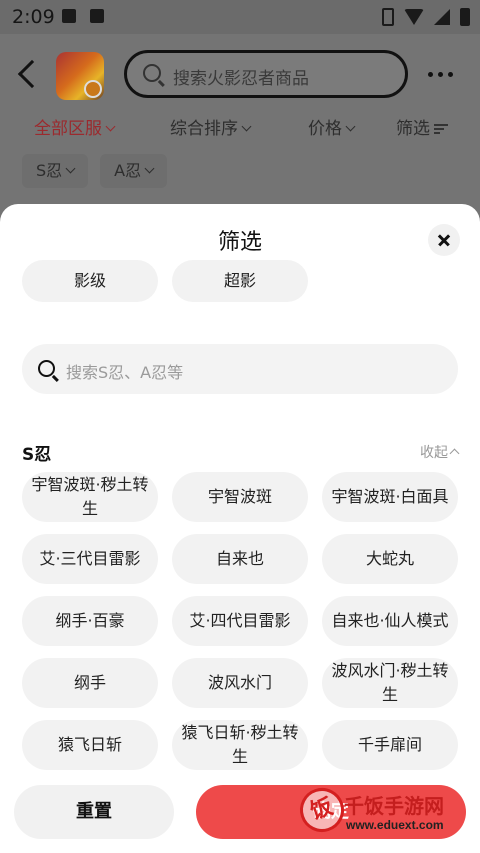 The width and height of the screenshot is (480, 853). I want to click on grade-chip-label: S忍, so click(49, 170).